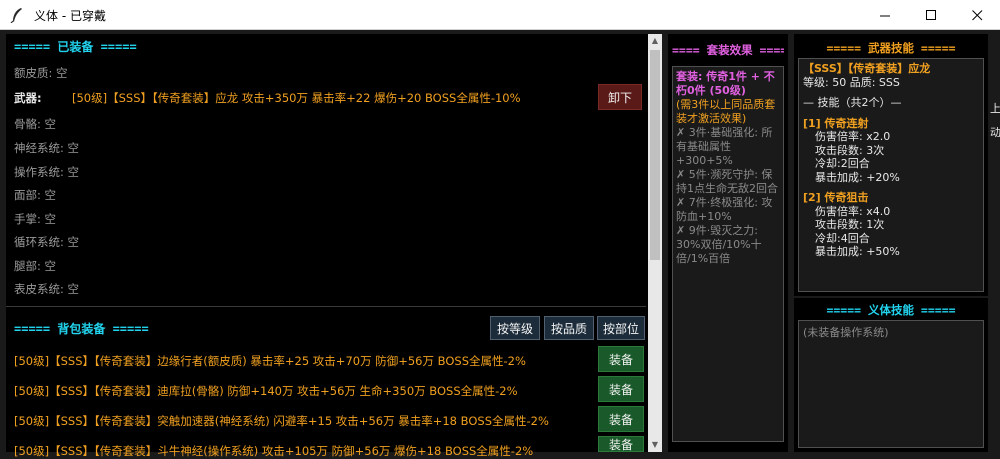  Describe the element at coordinates (16, 15) in the screenshot. I see `feather-icon` at that location.